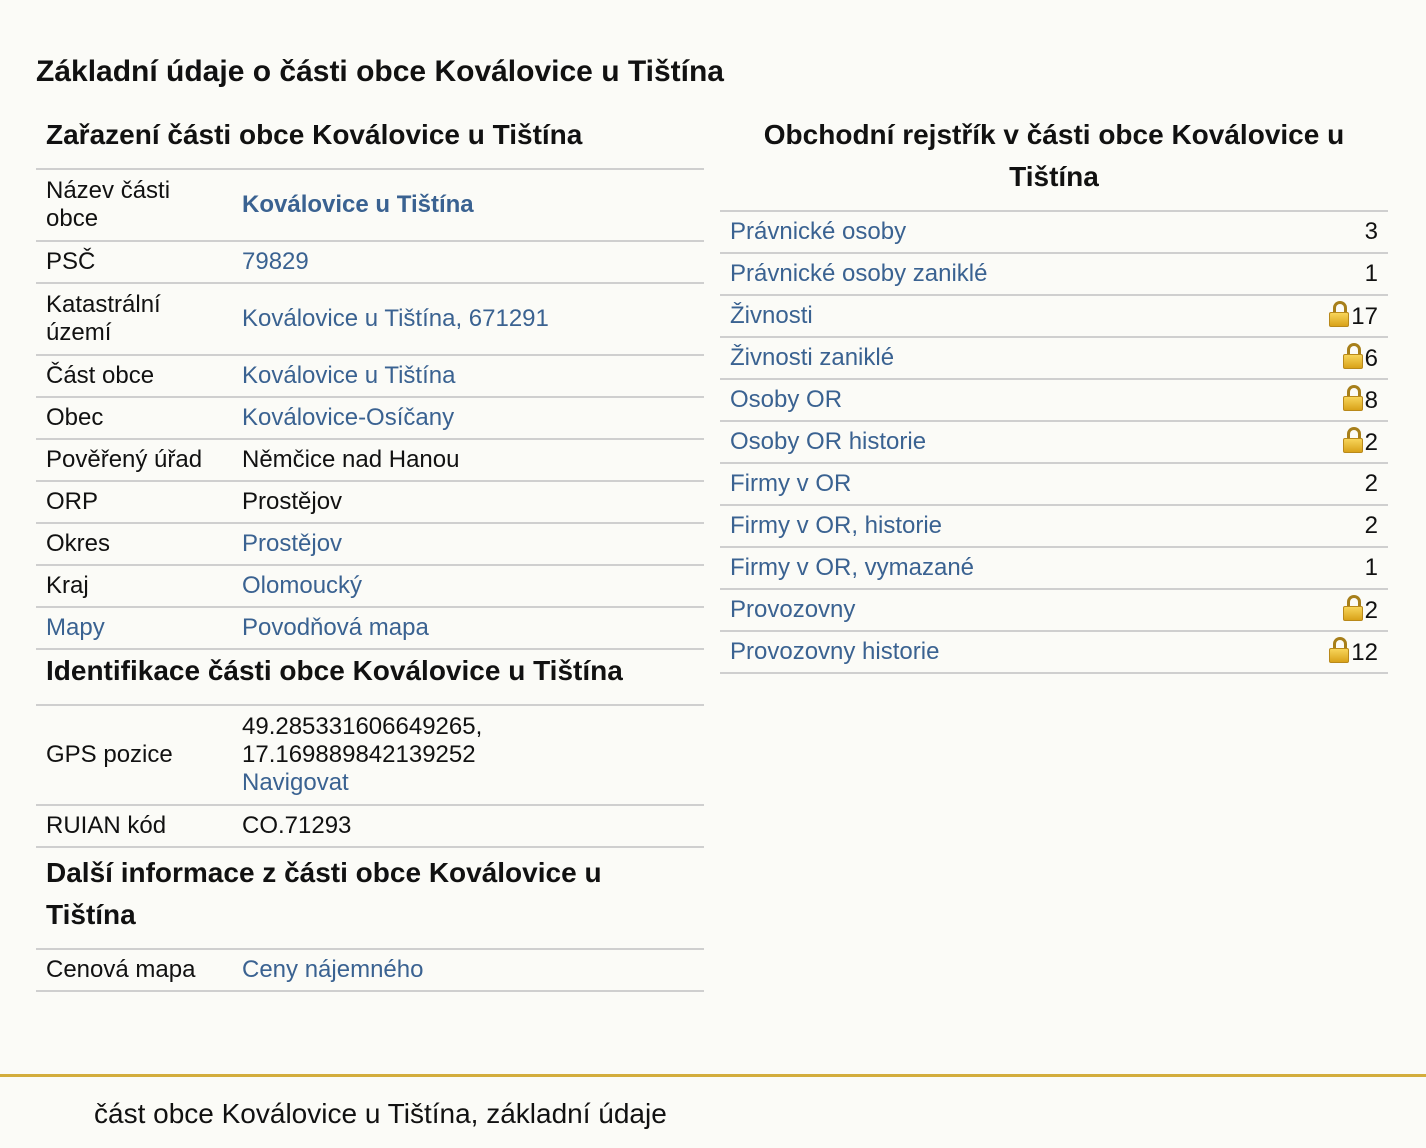 This screenshot has width=1426, height=1148. What do you see at coordinates (812, 357) in the screenshot?
I see `register-item-link: Živnosti zaniklé` at bounding box center [812, 357].